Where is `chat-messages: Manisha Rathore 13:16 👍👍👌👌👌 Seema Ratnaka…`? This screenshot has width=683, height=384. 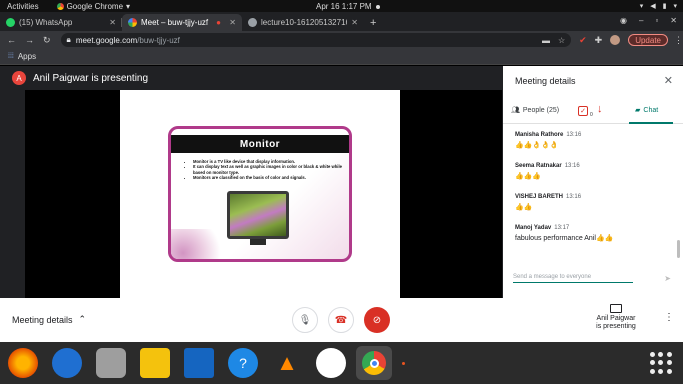
chat-messages: Manisha Rathore 13:16 👍👍👌👌👌 Seema Ratnaka… is located at coordinates (595, 194).